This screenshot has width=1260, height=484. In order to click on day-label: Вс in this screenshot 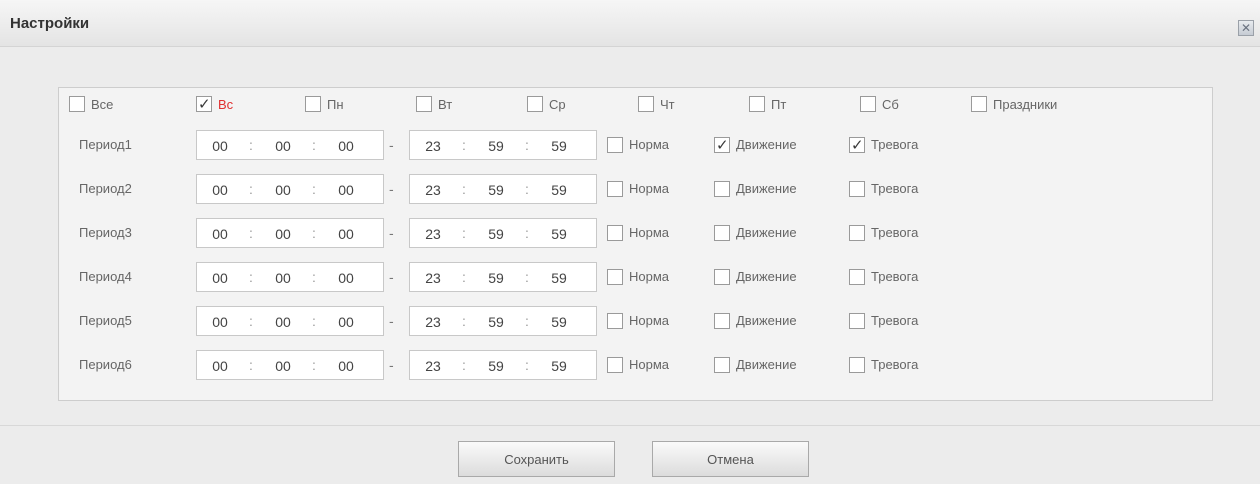, I will do `click(226, 104)`.